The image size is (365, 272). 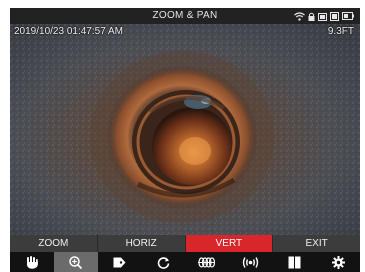 What do you see at coordinates (316, 243) in the screenshot?
I see `menu-exit: EXIT` at bounding box center [316, 243].